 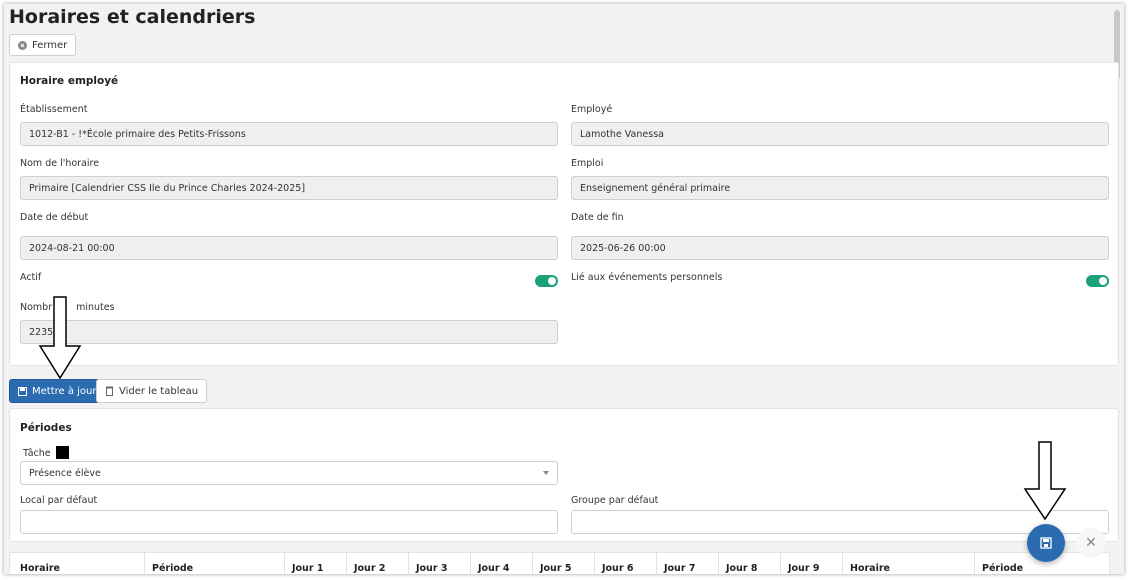 I want to click on employe-label: Employé, so click(x=592, y=109).